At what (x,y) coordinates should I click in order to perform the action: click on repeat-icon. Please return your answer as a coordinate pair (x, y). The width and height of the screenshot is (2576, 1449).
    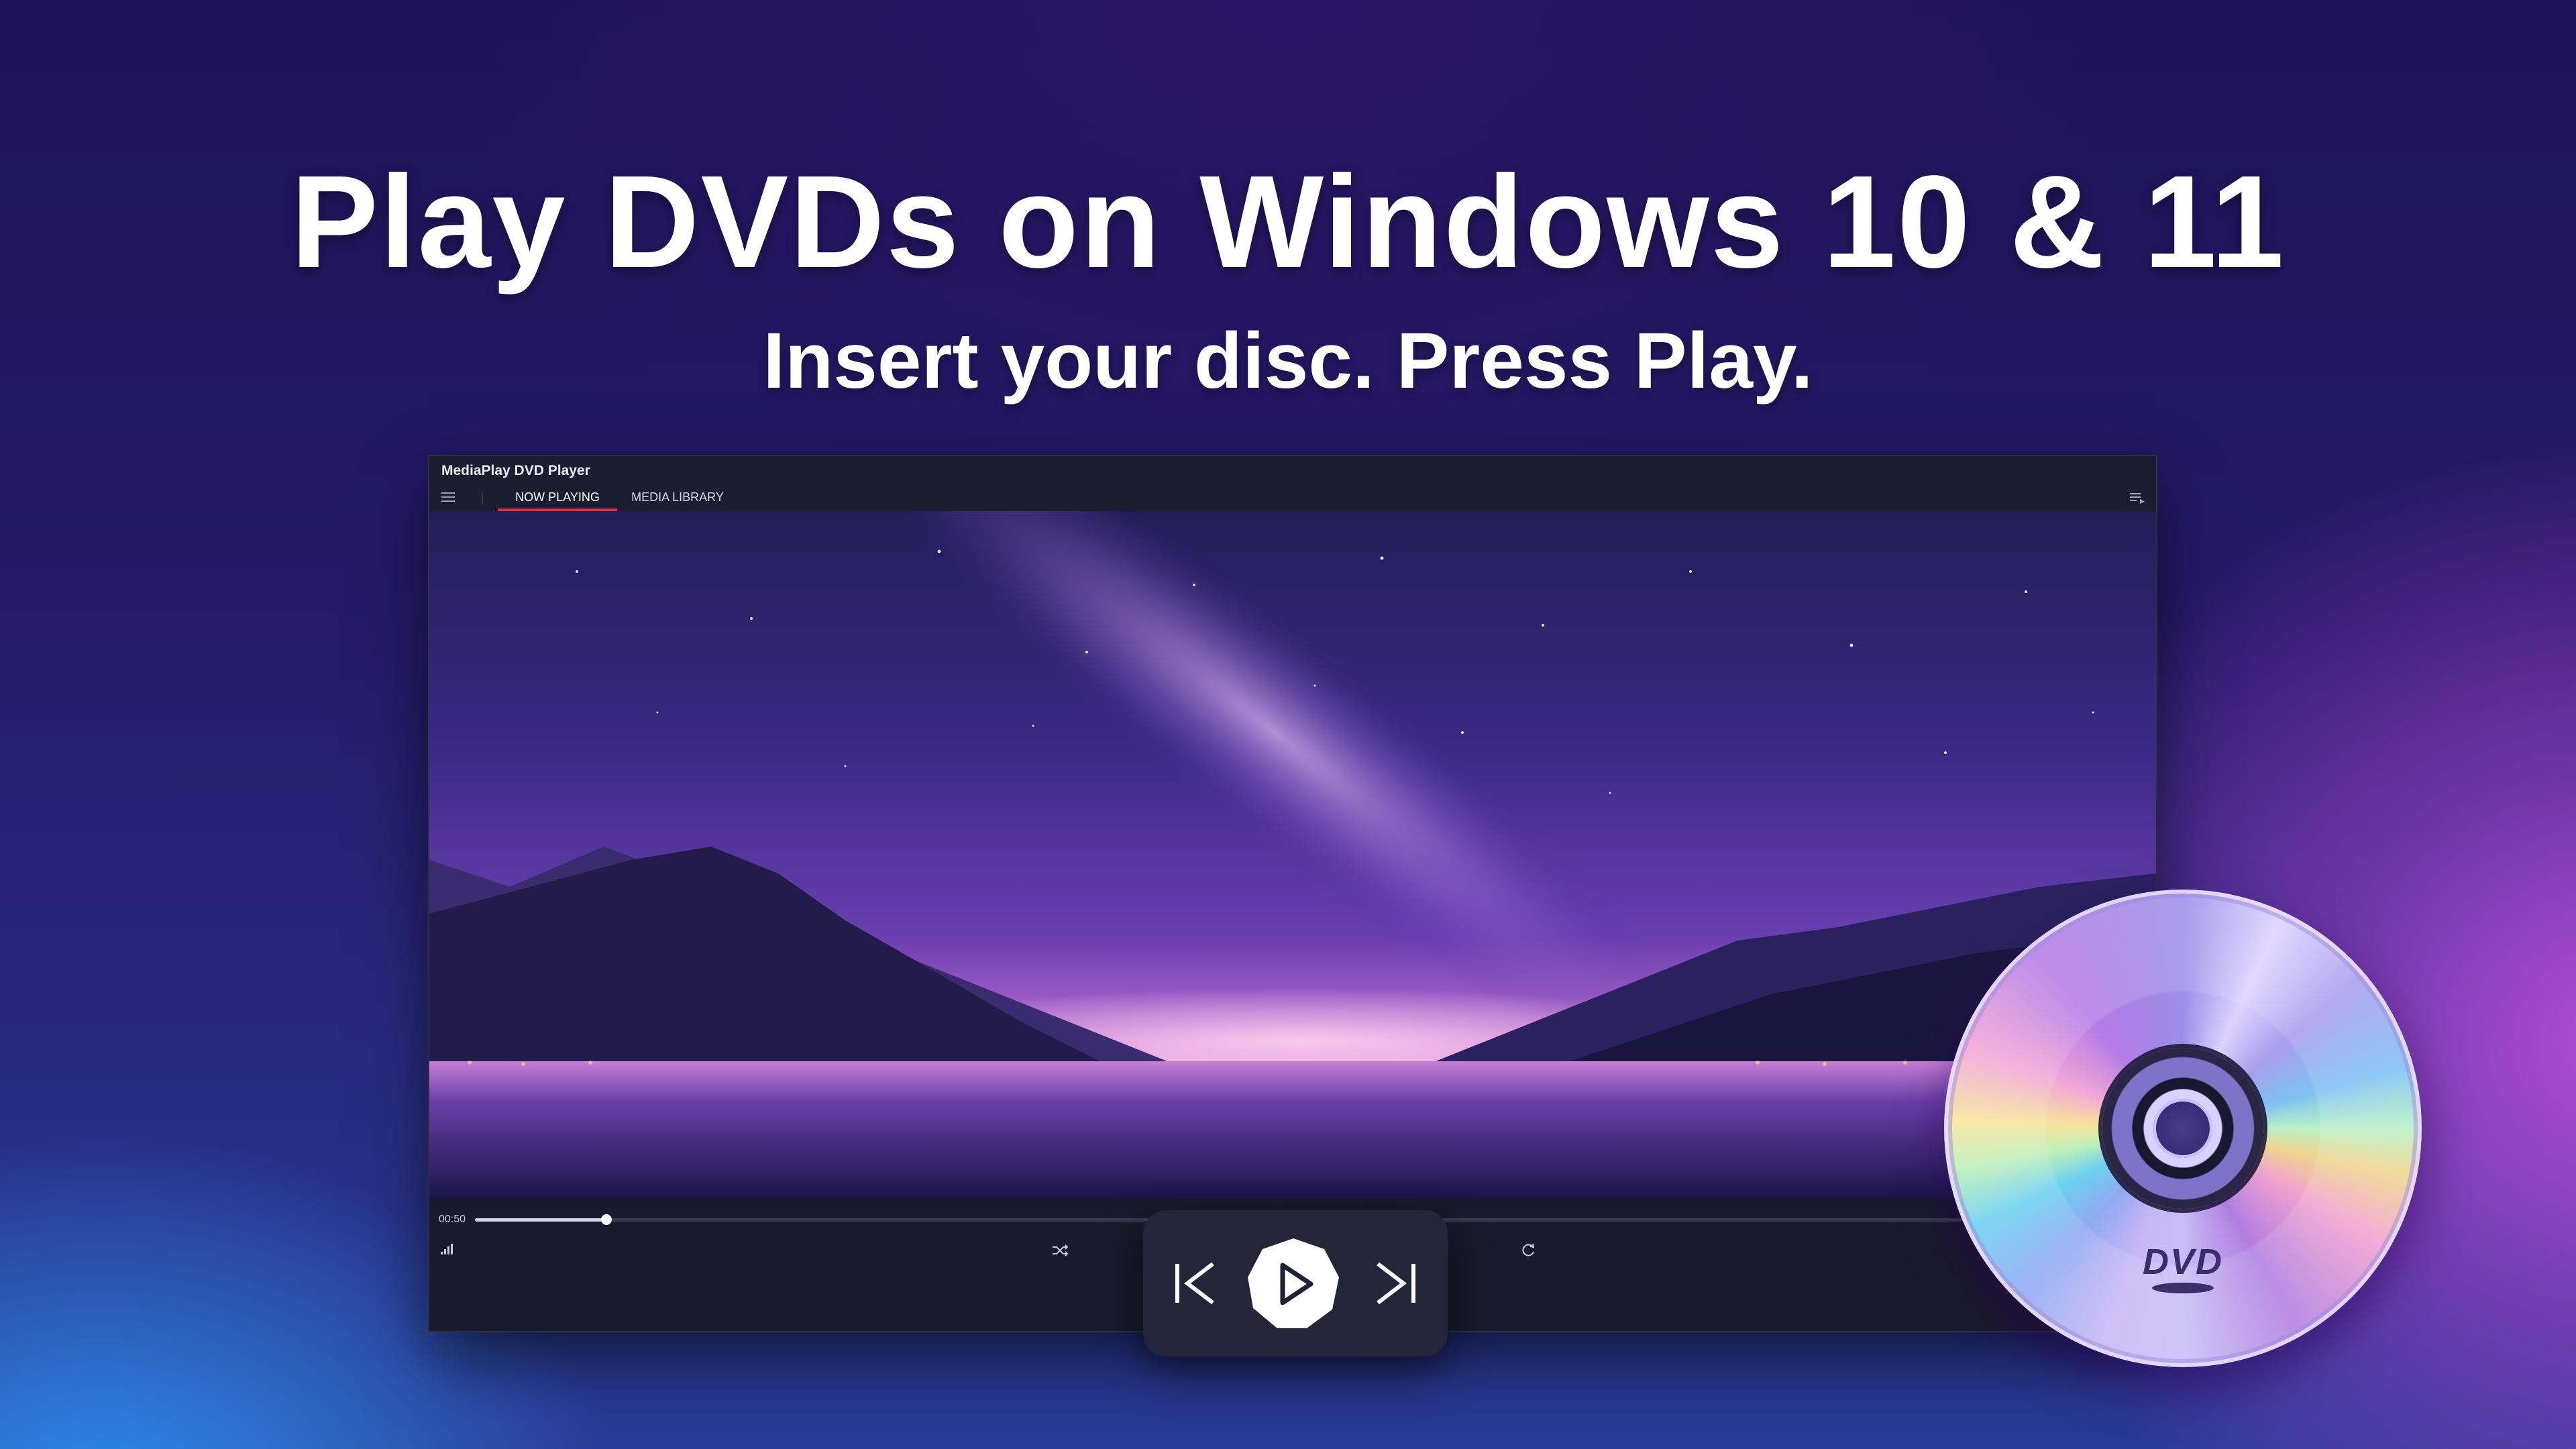
    Looking at the image, I should click on (1528, 1249).